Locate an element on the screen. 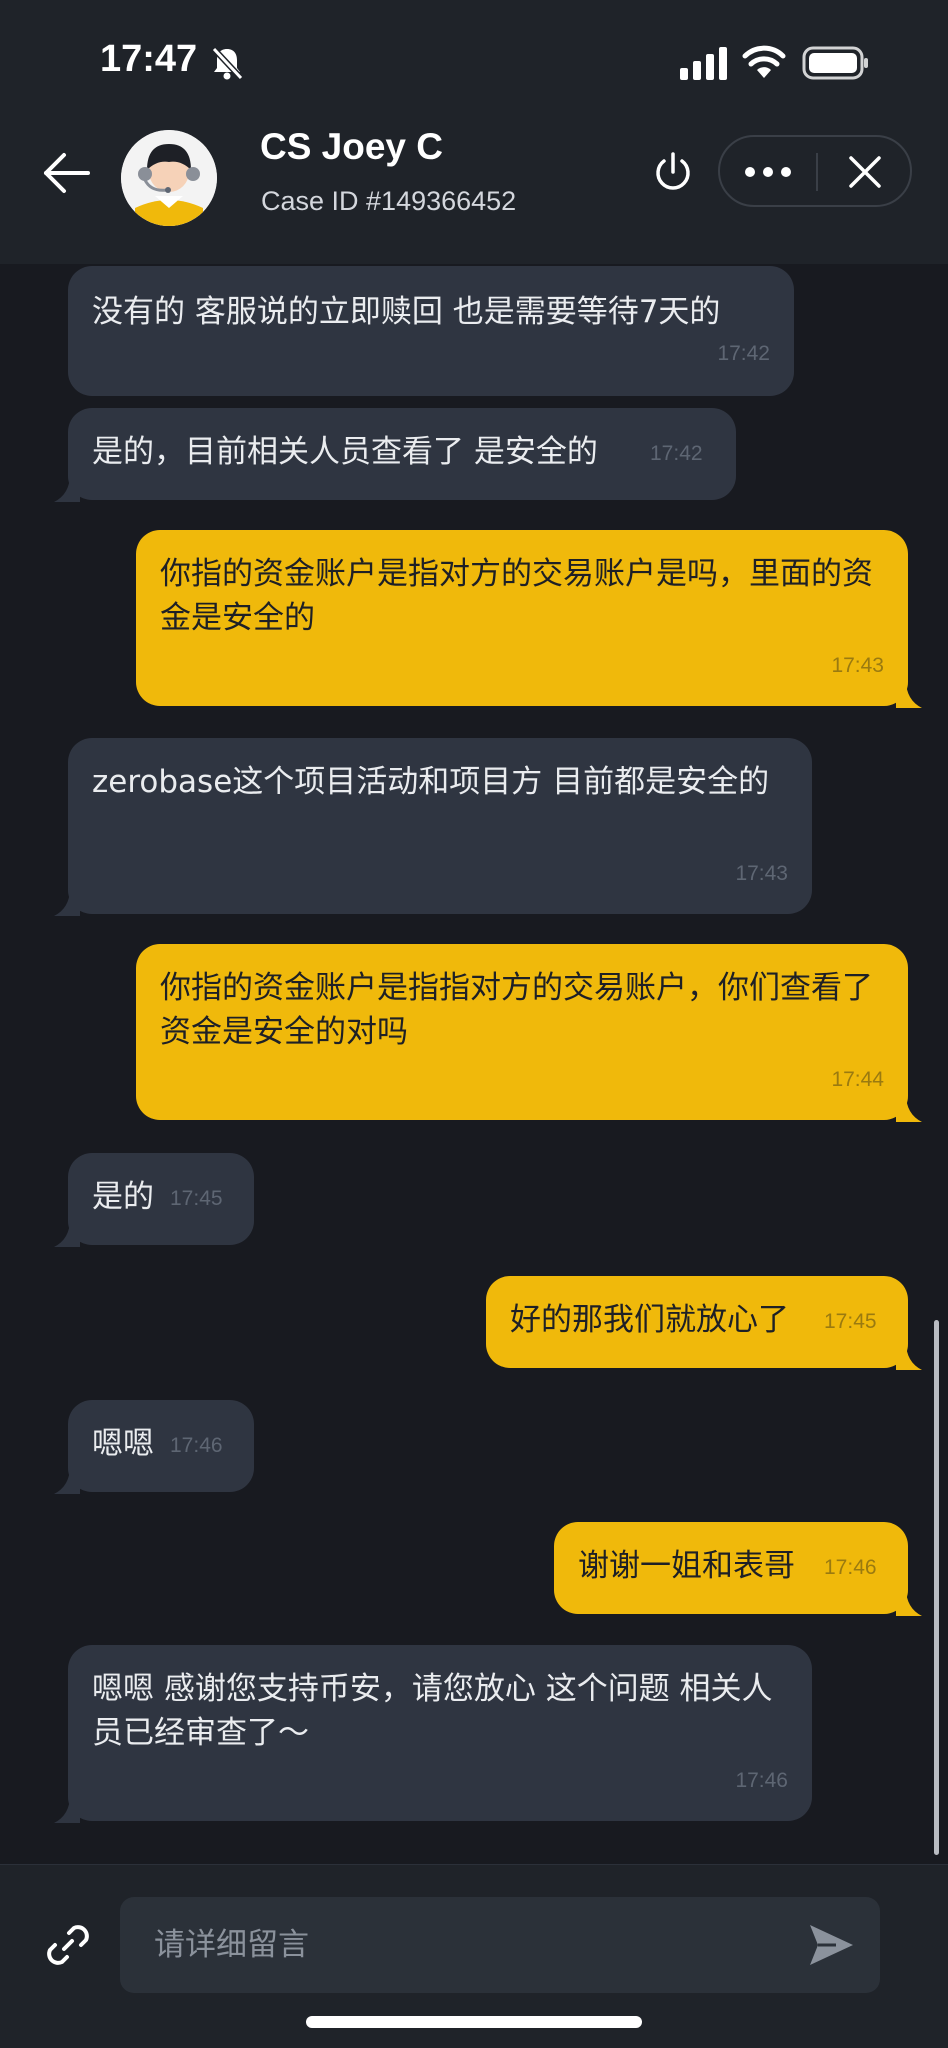  message-input is located at coordinates (472, 1945).